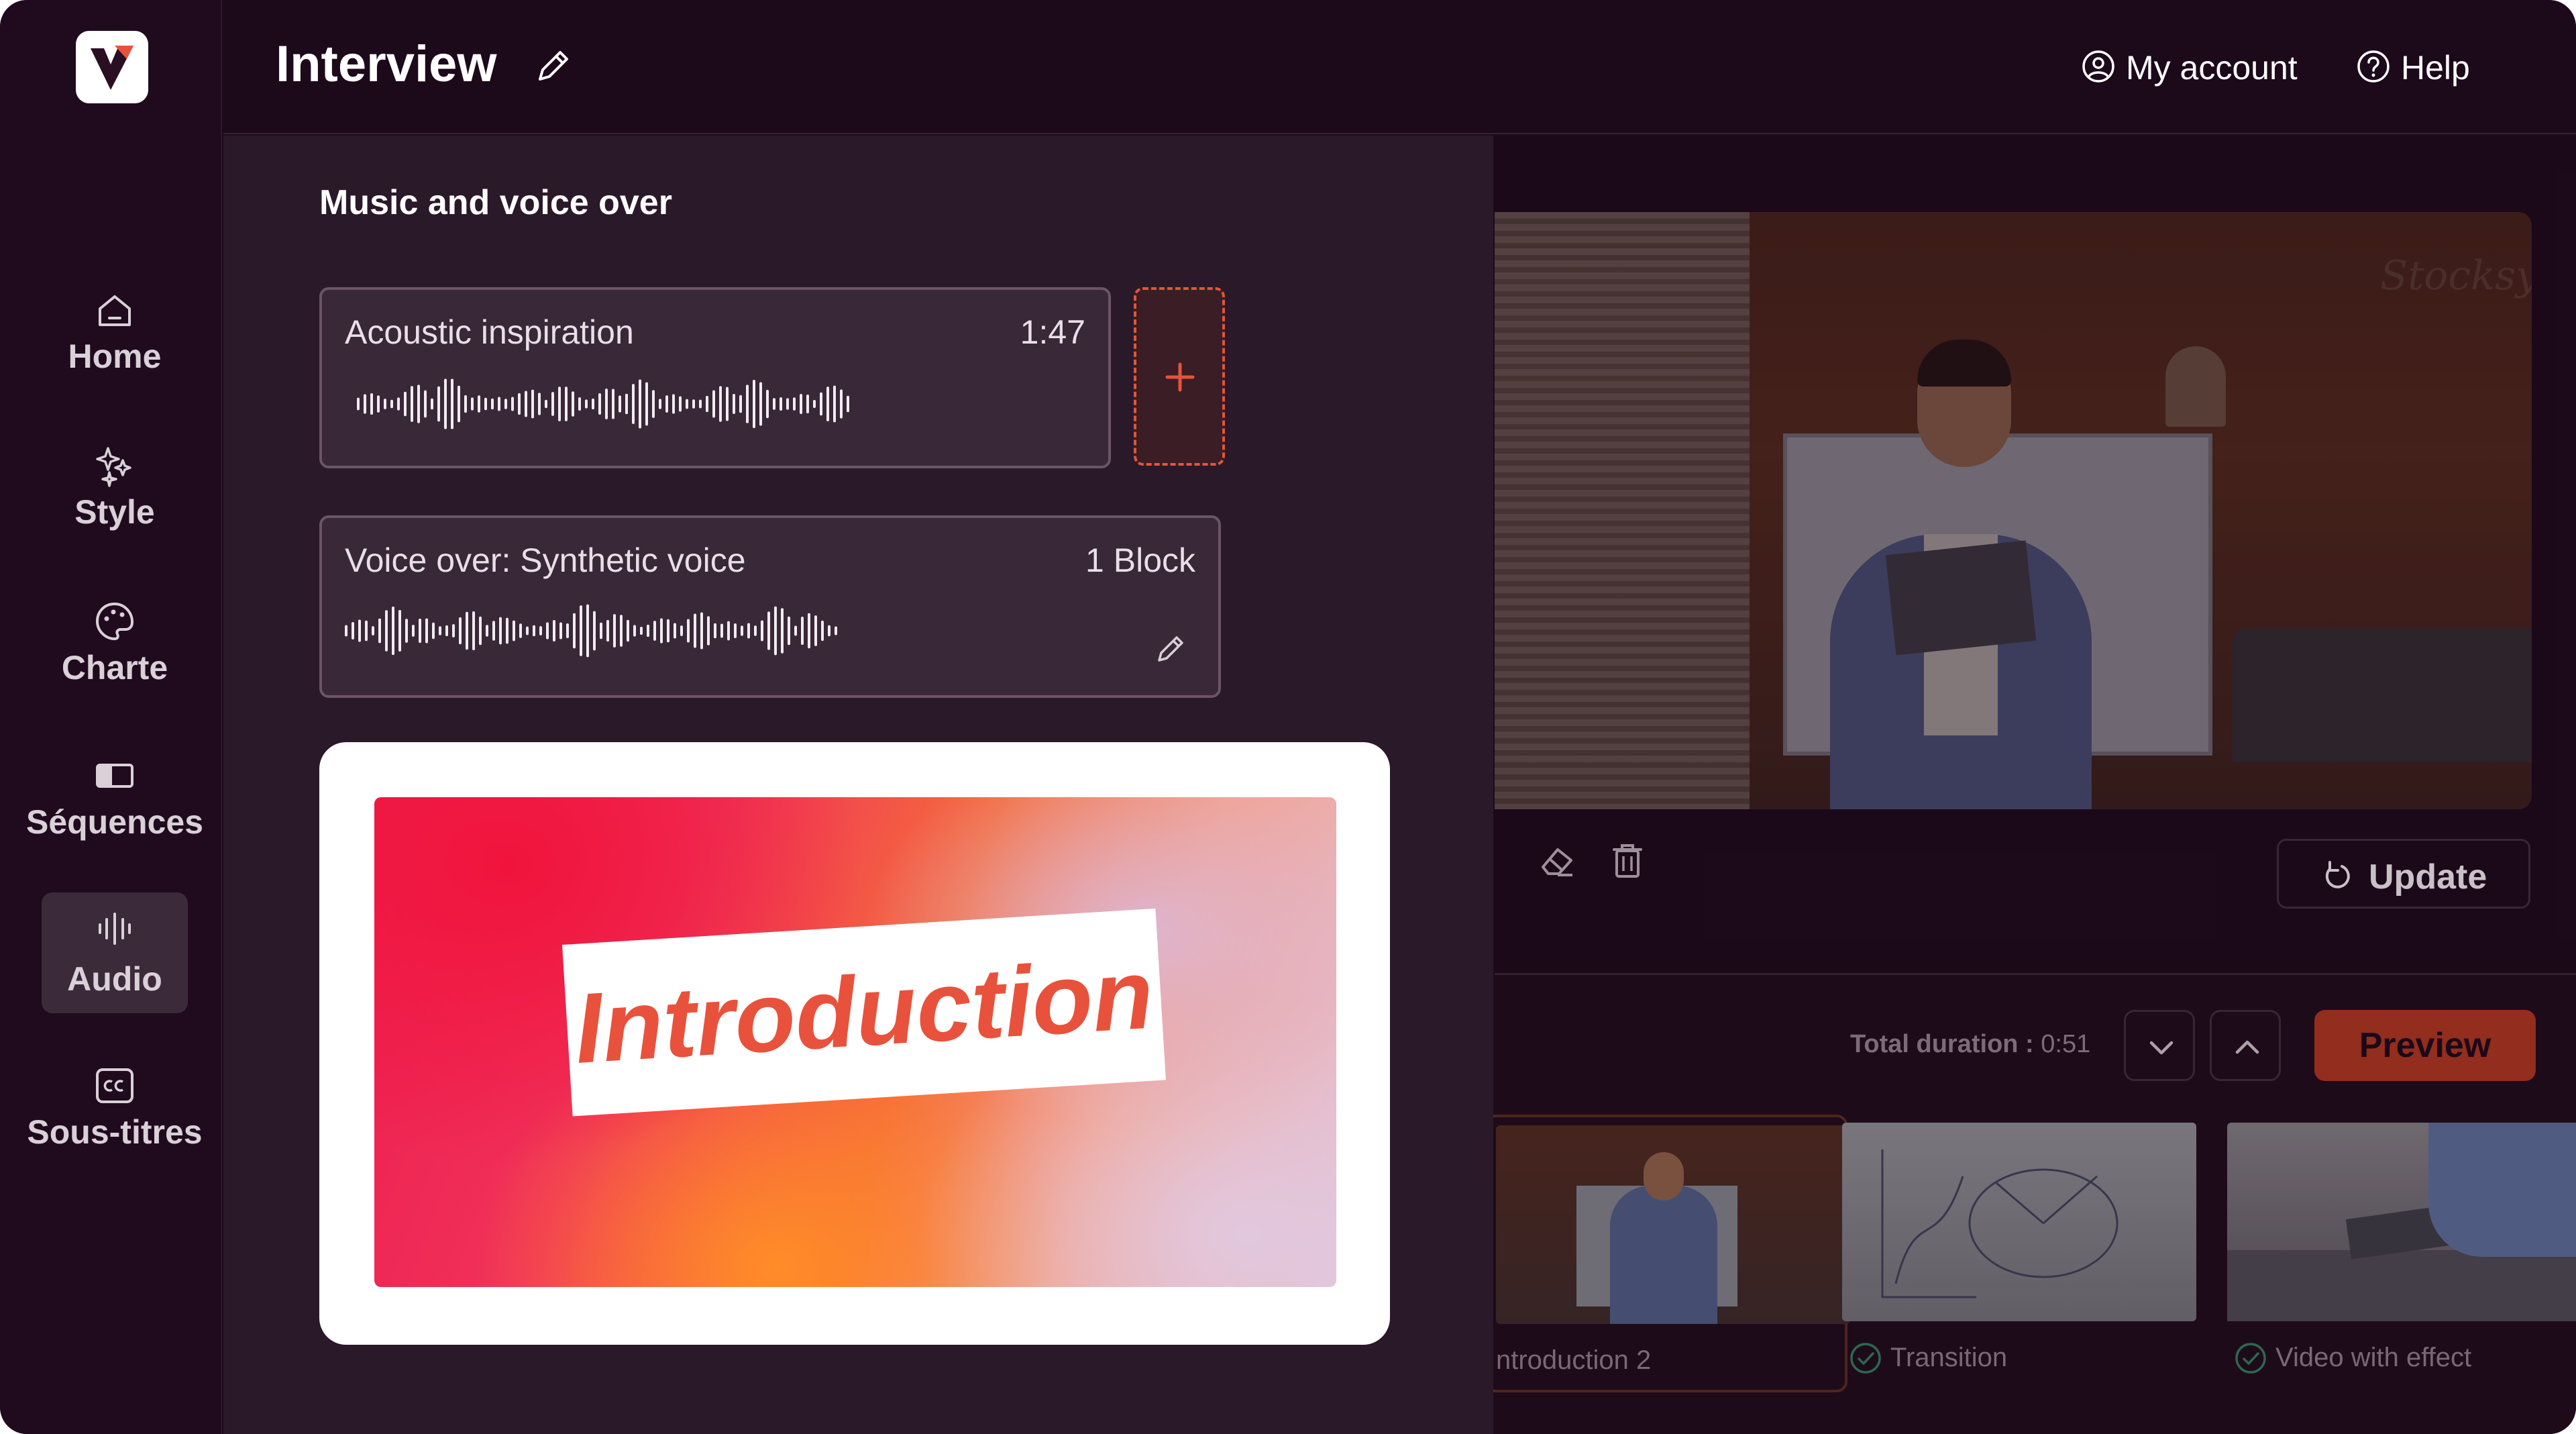  I want to click on sidebar-item-home: Home, so click(115, 322).